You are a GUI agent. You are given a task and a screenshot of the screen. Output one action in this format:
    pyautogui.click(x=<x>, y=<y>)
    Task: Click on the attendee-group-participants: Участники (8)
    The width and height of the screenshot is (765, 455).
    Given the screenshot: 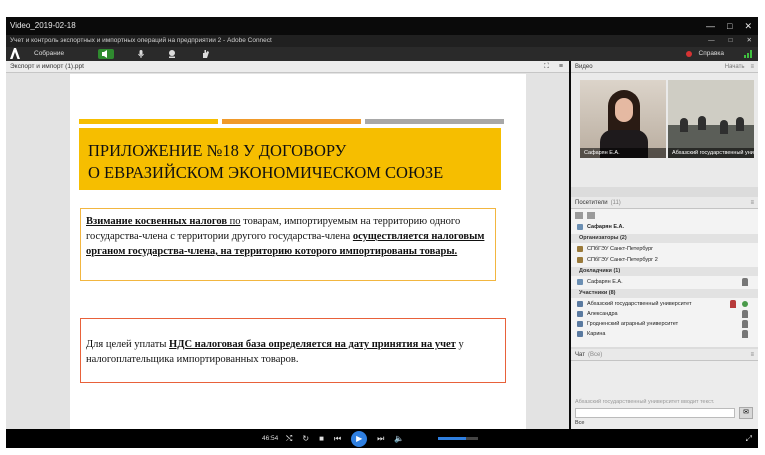 What is the action you would take?
    pyautogui.click(x=664, y=293)
    